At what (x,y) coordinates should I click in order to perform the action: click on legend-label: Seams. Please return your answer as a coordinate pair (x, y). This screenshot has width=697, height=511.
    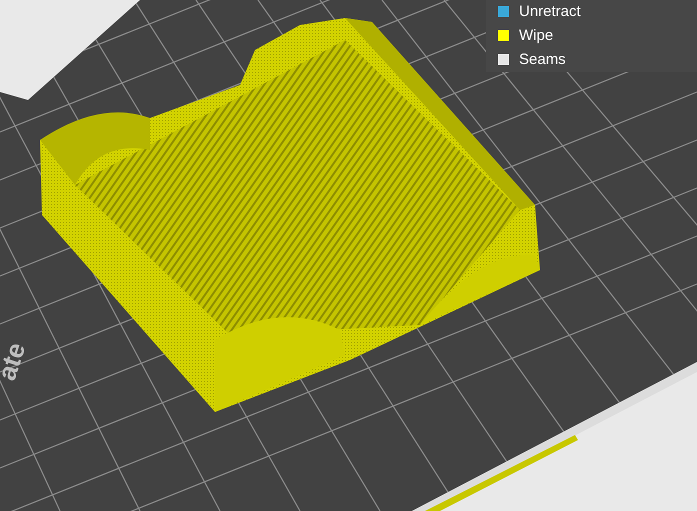
    Looking at the image, I should click on (542, 59).